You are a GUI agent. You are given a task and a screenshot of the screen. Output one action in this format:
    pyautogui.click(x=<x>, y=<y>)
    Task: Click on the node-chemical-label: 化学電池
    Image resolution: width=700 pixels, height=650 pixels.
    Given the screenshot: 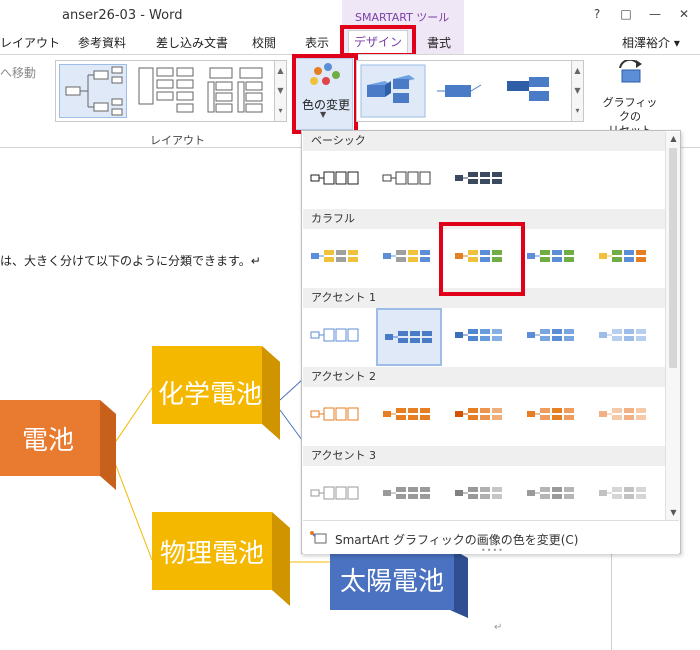 What is the action you would take?
    pyautogui.click(x=209, y=394)
    